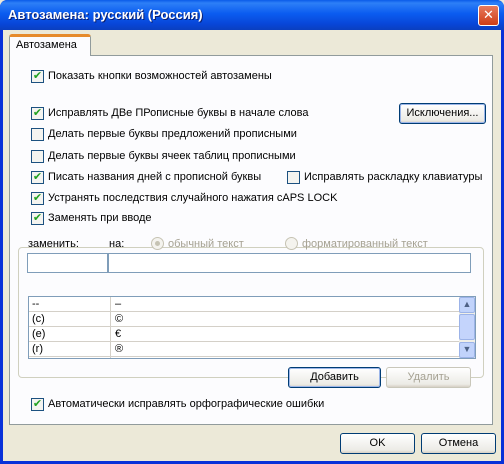  I want to click on close-icon: ✕, so click(488, 15).